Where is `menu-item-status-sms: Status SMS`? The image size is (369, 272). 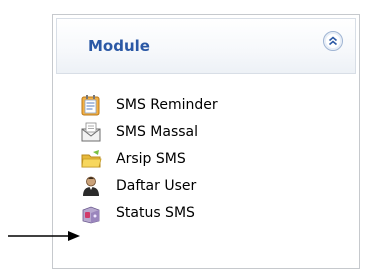 menu-item-status-sms: Status SMS is located at coordinates (148, 212).